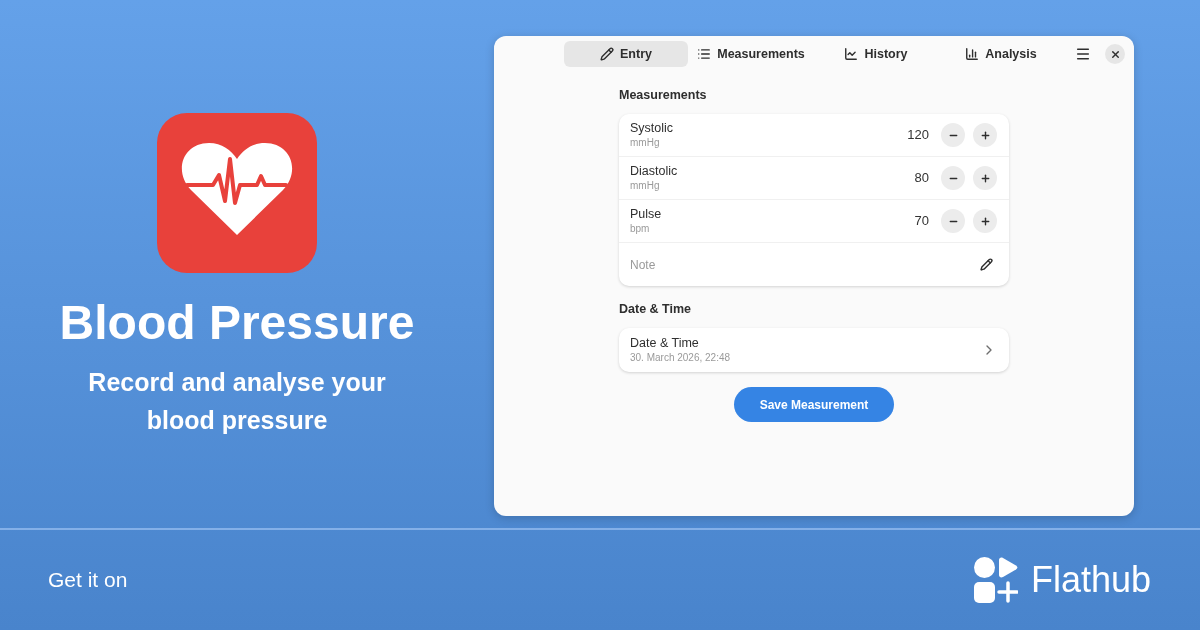 Image resolution: width=1200 pixels, height=630 pixels. What do you see at coordinates (665, 343) in the screenshot?
I see `row-title: Date & Time` at bounding box center [665, 343].